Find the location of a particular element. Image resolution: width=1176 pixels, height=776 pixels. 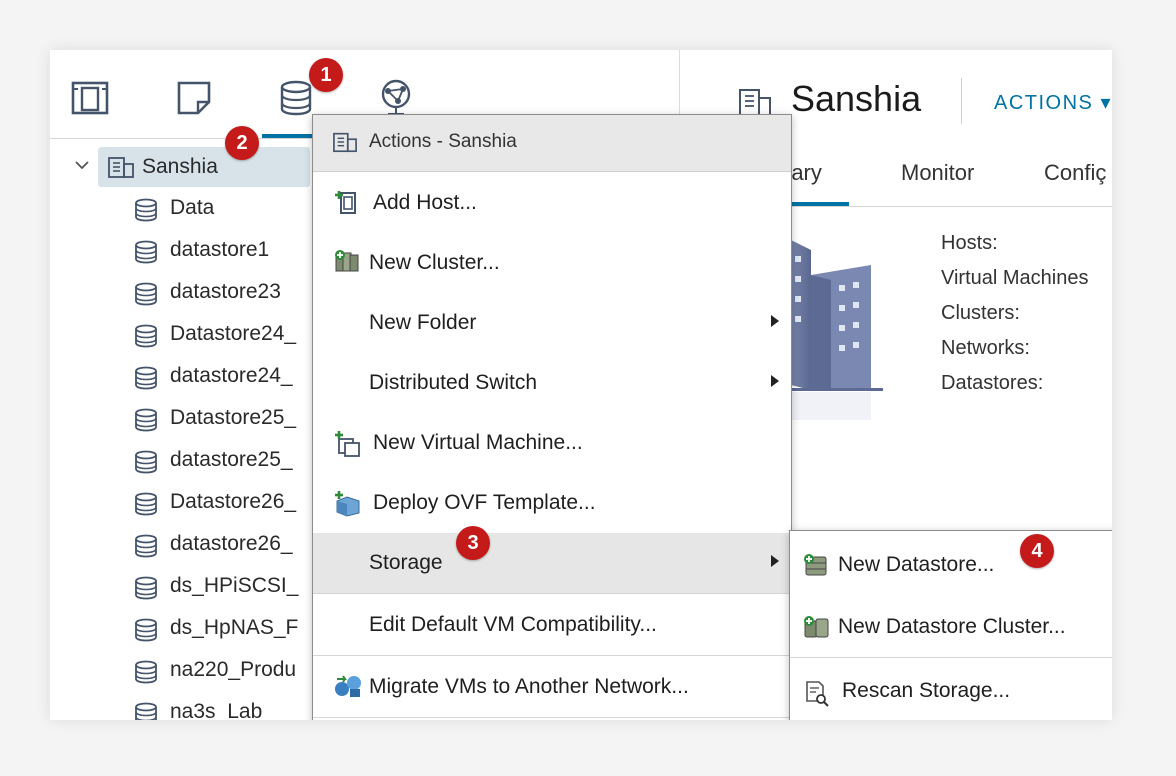

add-host-icon is located at coordinates (345, 202).